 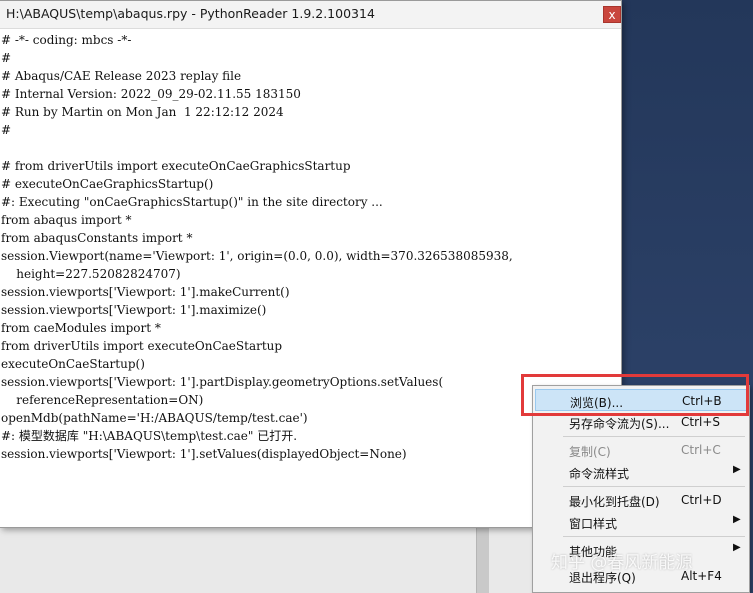 I want to click on menu-item-label: 命令流样式, so click(x=599, y=474).